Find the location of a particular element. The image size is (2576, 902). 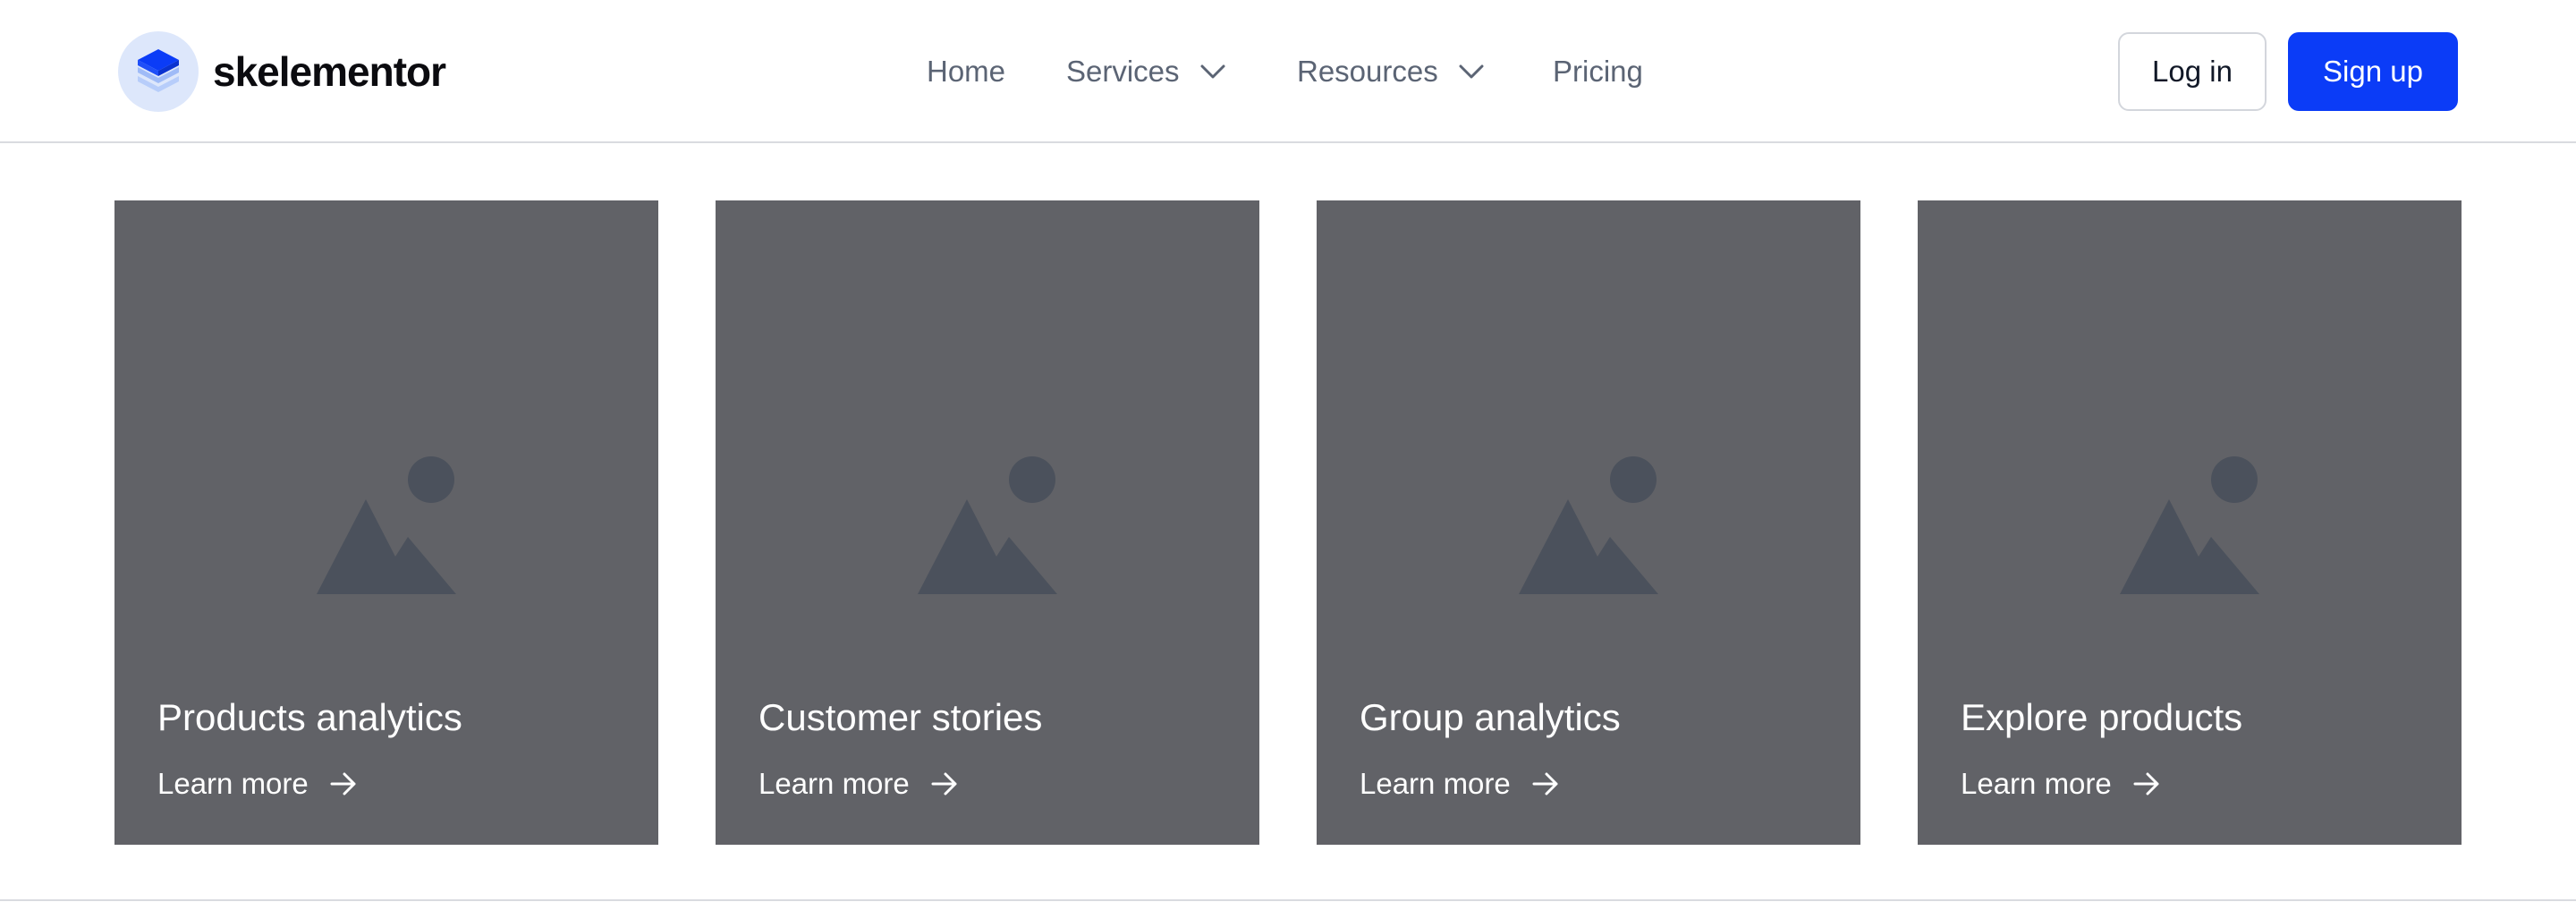

nav-pricing-label: Pricing is located at coordinates (1598, 71).